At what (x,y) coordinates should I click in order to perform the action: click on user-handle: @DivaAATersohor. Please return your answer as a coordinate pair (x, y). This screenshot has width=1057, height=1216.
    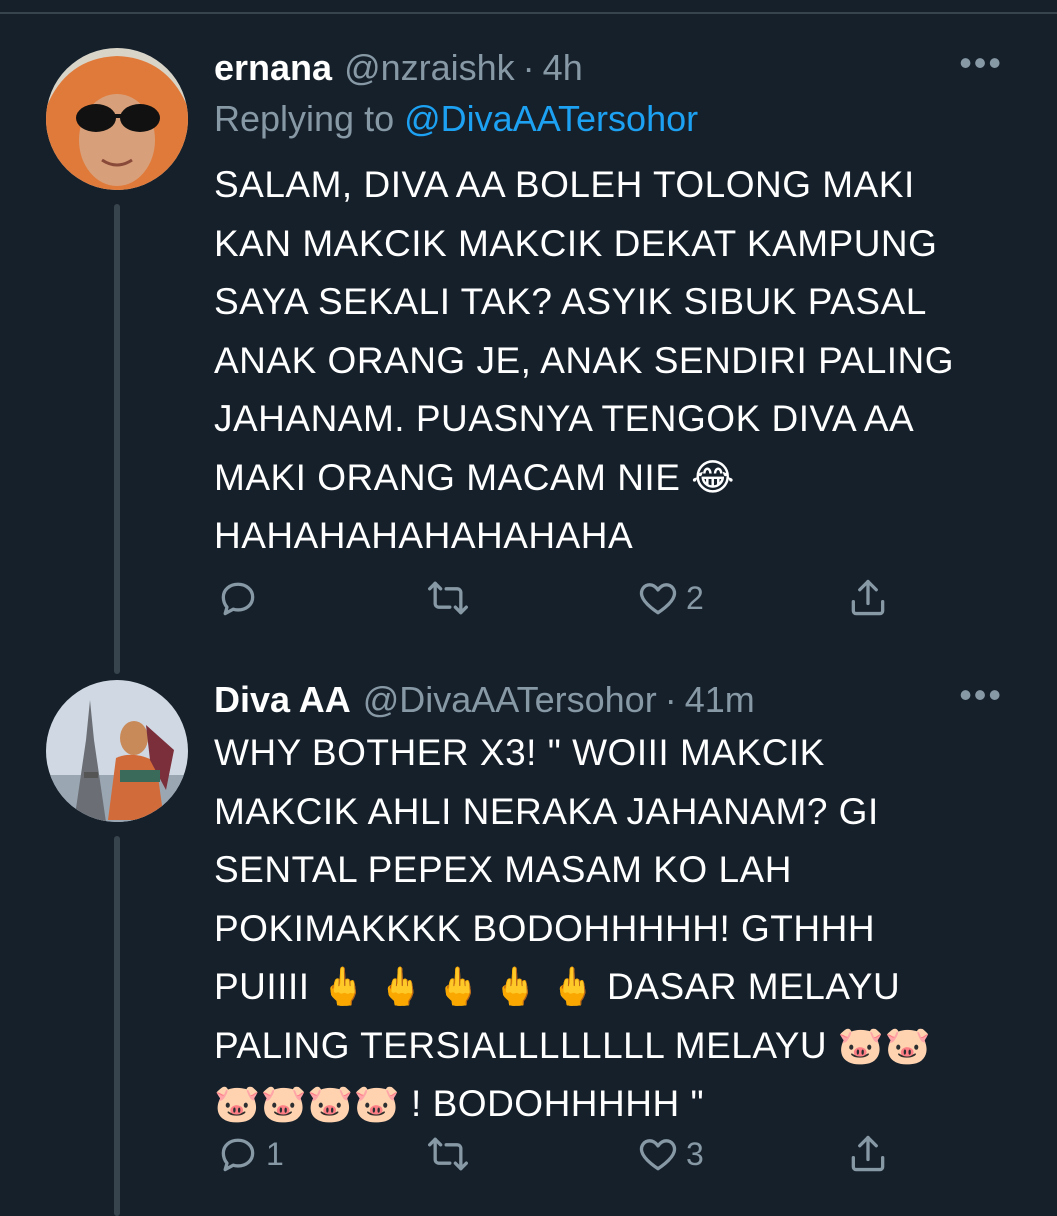
    Looking at the image, I should click on (510, 700).